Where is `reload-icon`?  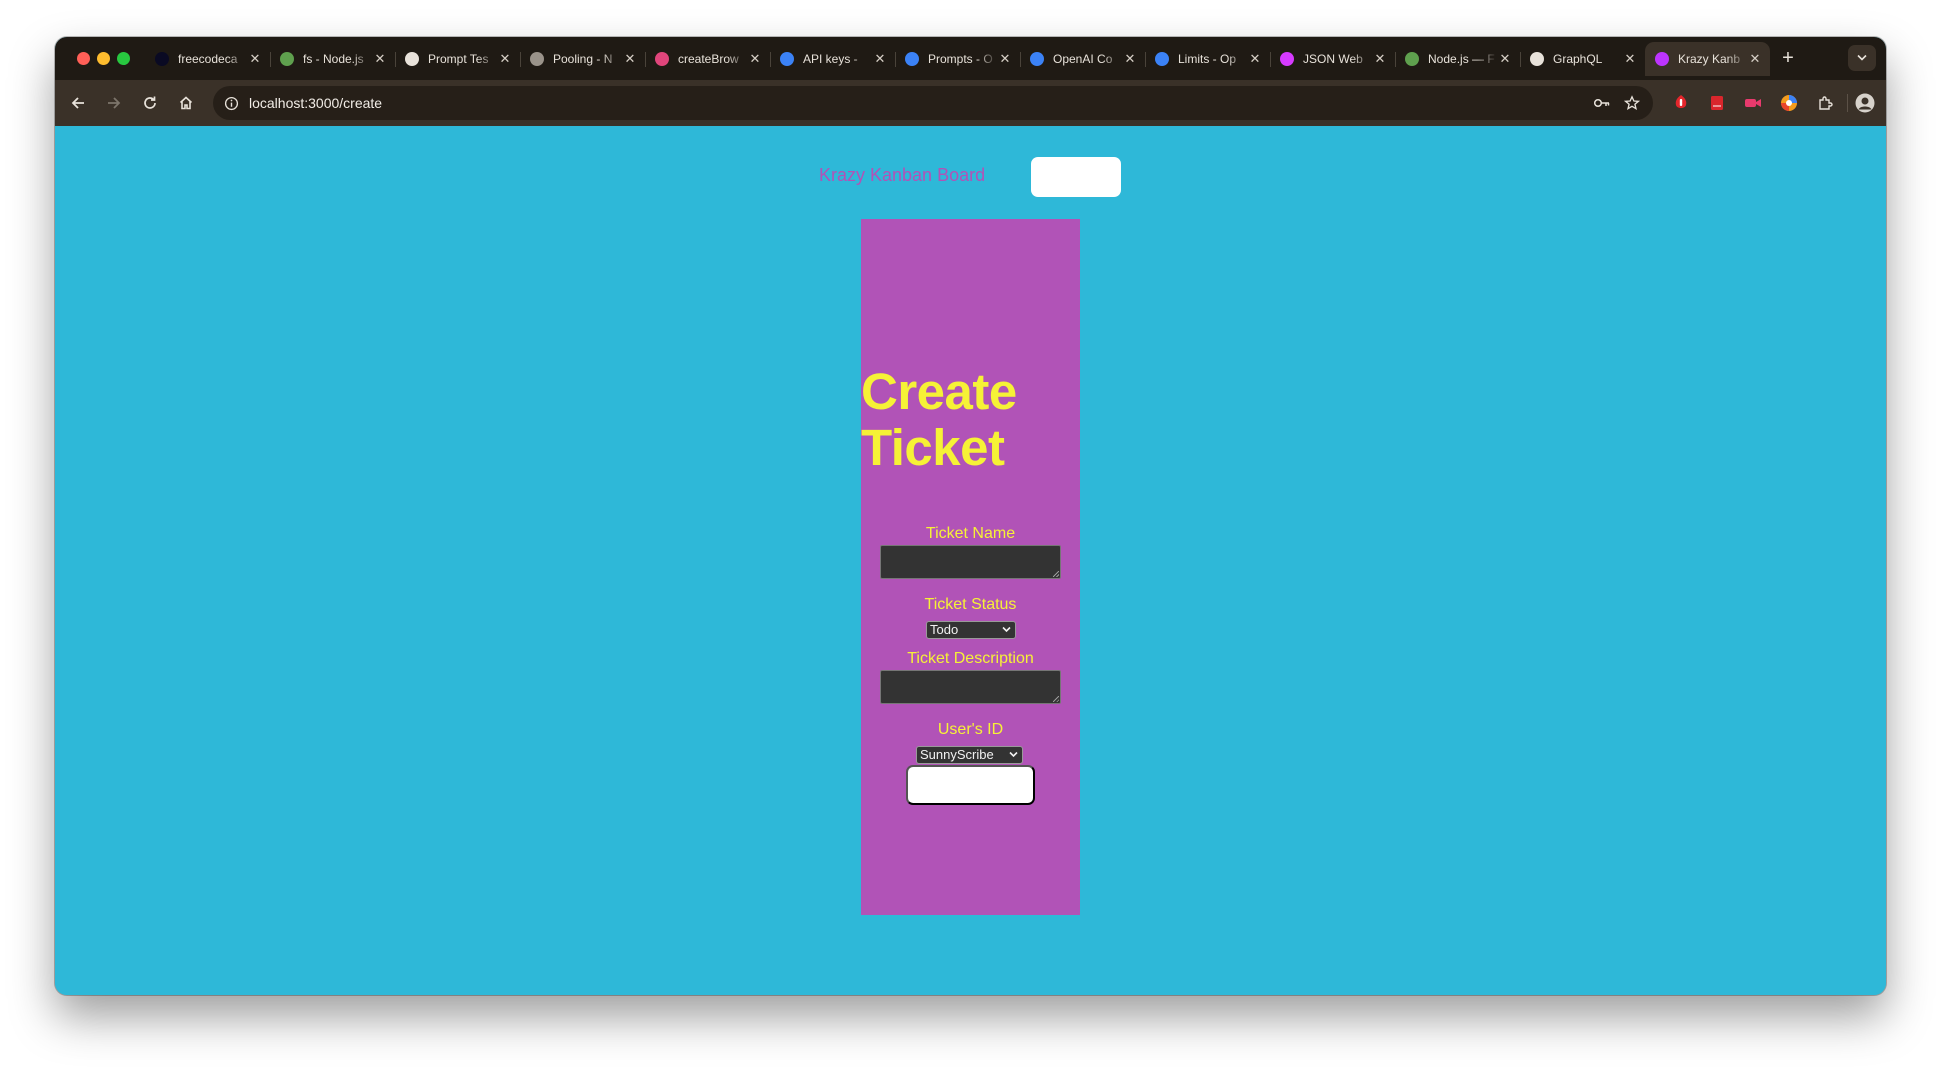 reload-icon is located at coordinates (150, 102).